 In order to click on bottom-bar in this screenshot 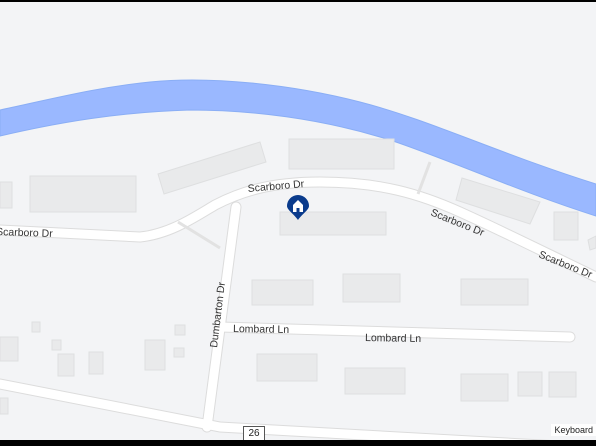, I will do `click(298, 443)`.